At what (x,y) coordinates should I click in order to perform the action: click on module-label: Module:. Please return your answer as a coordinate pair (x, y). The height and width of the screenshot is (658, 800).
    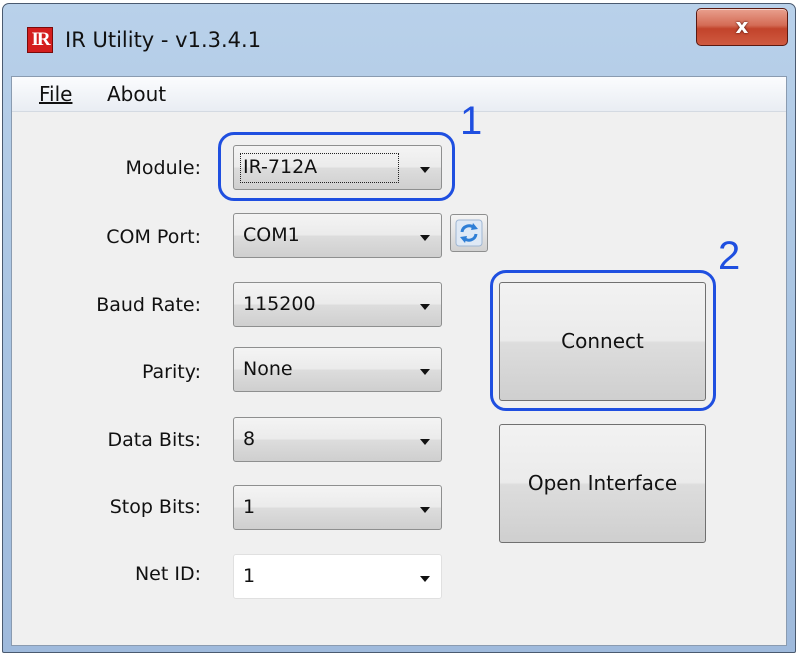
    Looking at the image, I should click on (163, 168).